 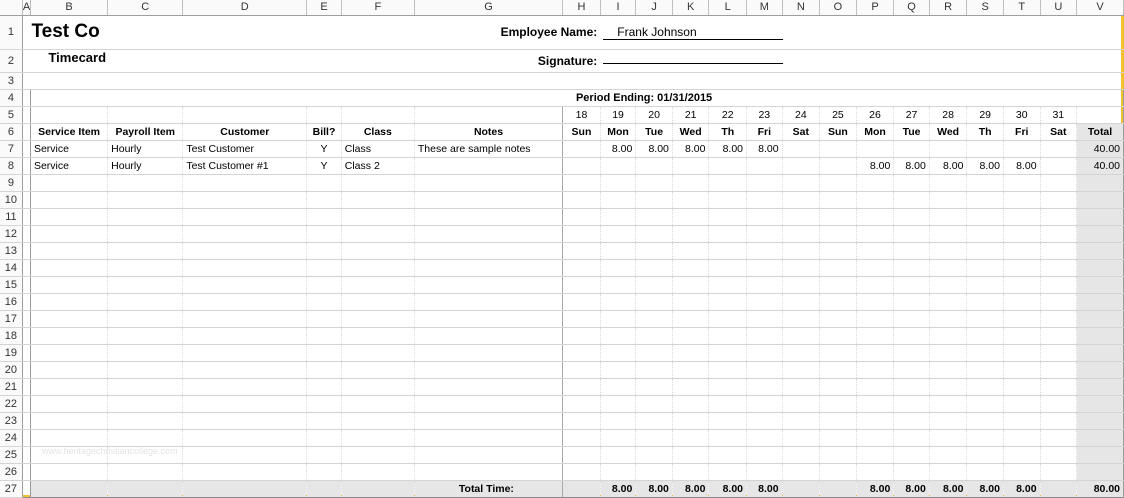 I want to click on row-header: 13, so click(x=11, y=251).